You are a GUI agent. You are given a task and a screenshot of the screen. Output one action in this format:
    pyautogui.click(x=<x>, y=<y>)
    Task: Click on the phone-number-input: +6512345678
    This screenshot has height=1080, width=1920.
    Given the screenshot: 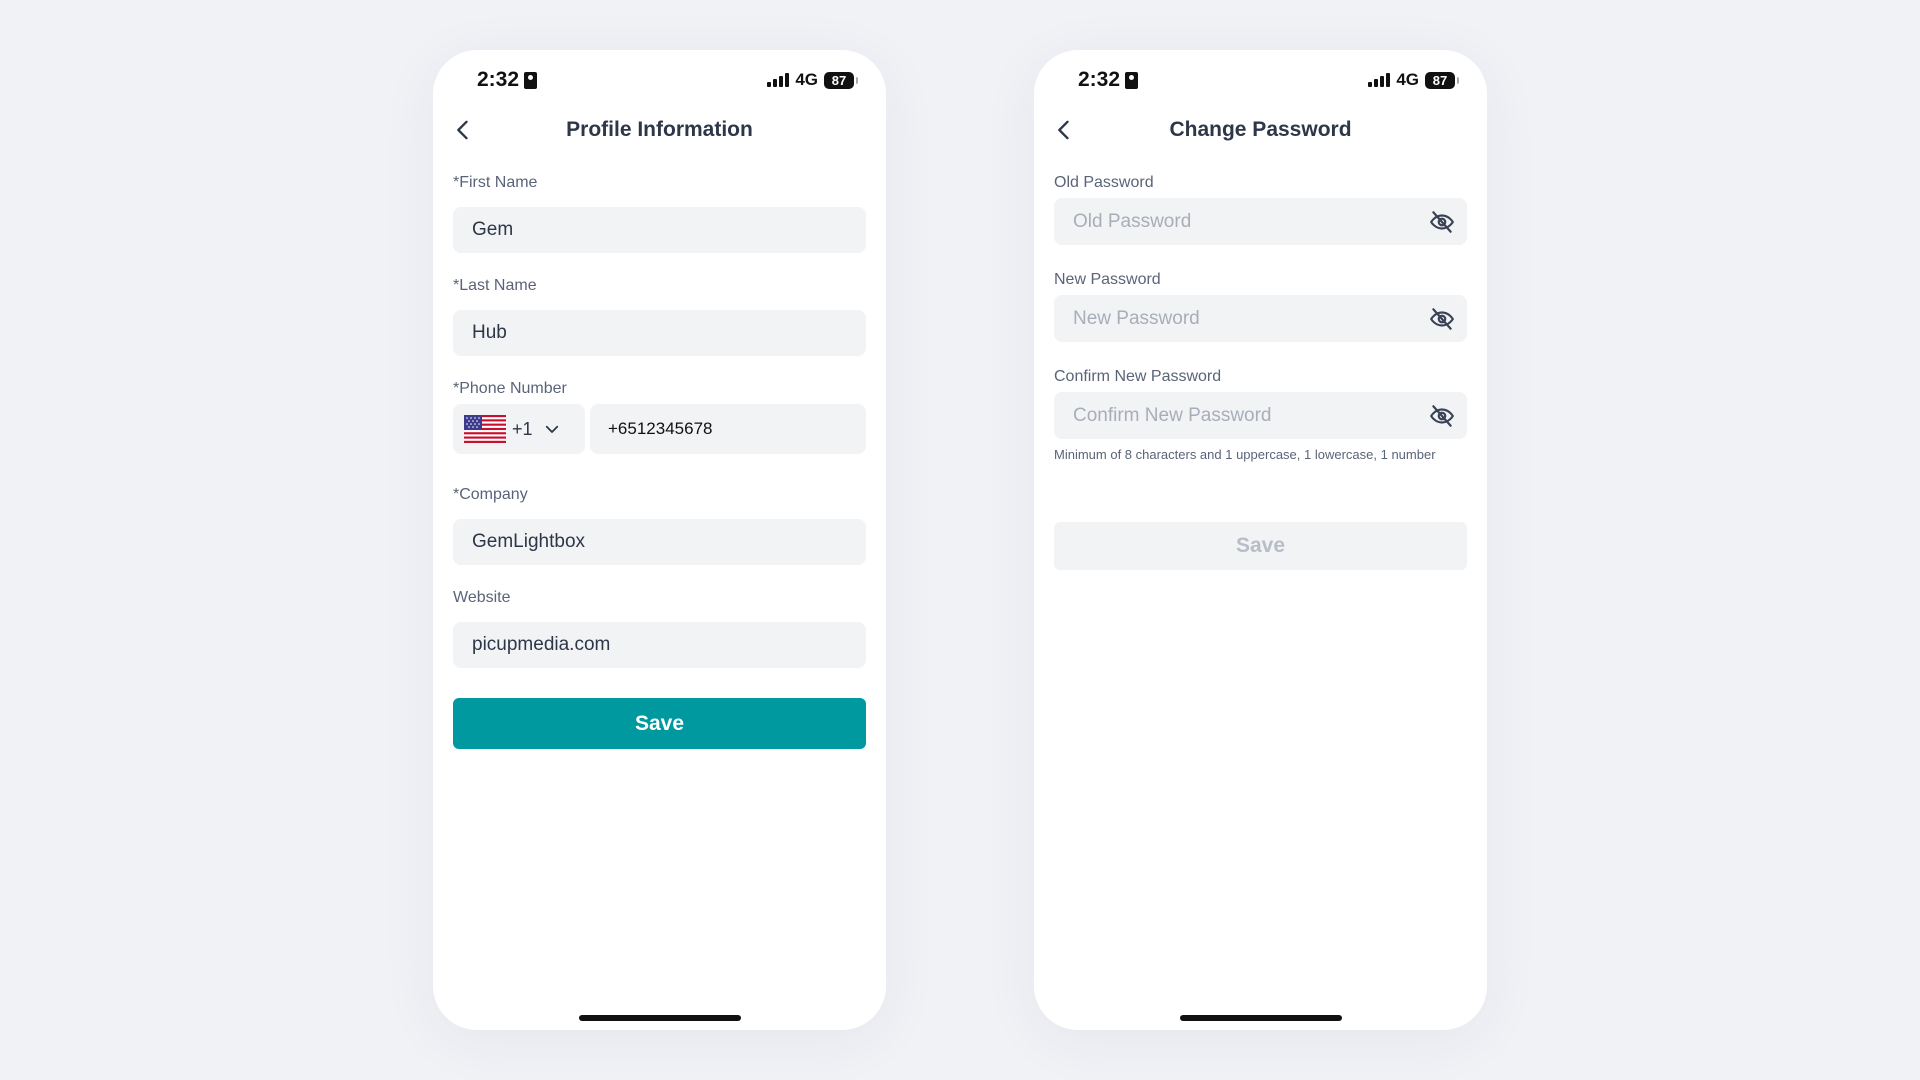 What is the action you would take?
    pyautogui.click(x=728, y=429)
    